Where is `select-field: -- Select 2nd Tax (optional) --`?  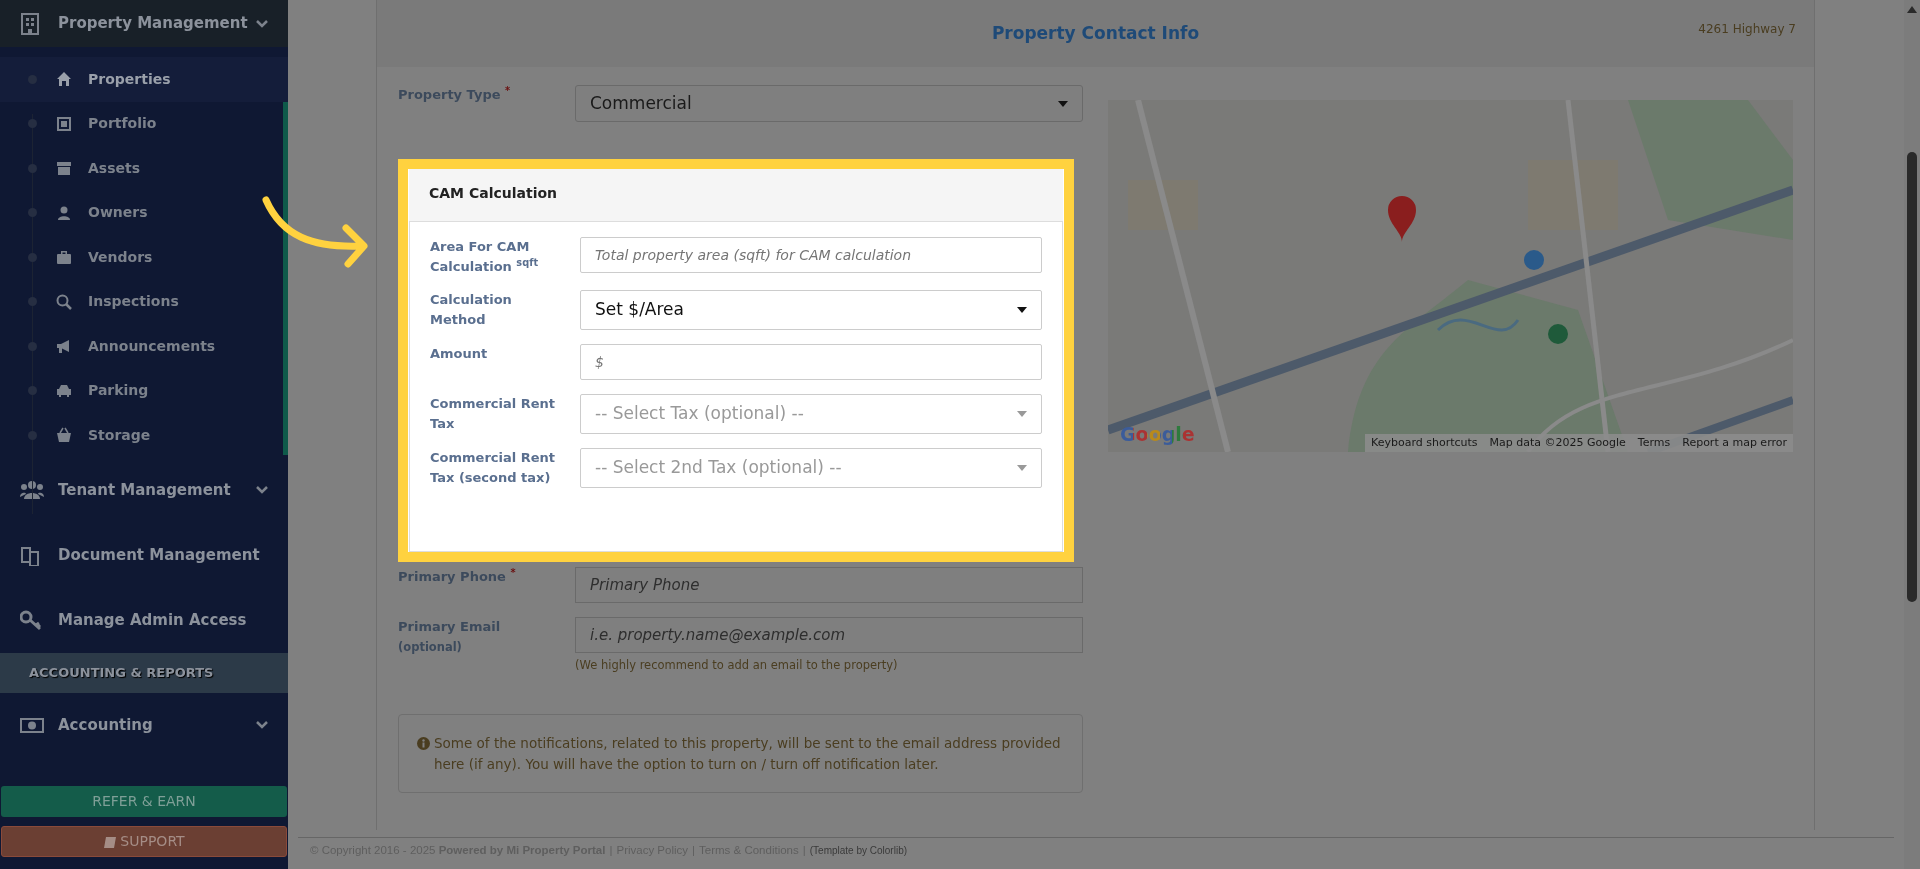 select-field: -- Select 2nd Tax (optional) -- is located at coordinates (811, 468).